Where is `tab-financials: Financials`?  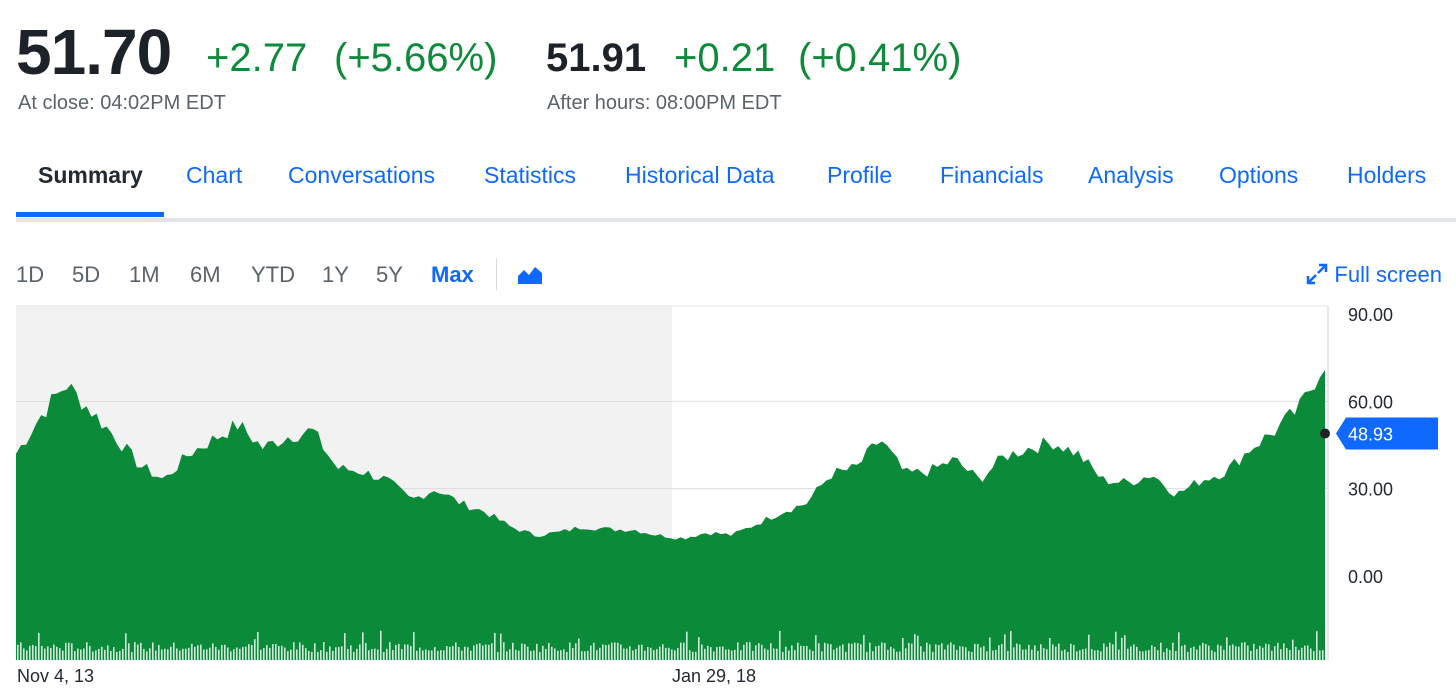 tab-financials: Financials is located at coordinates (992, 175).